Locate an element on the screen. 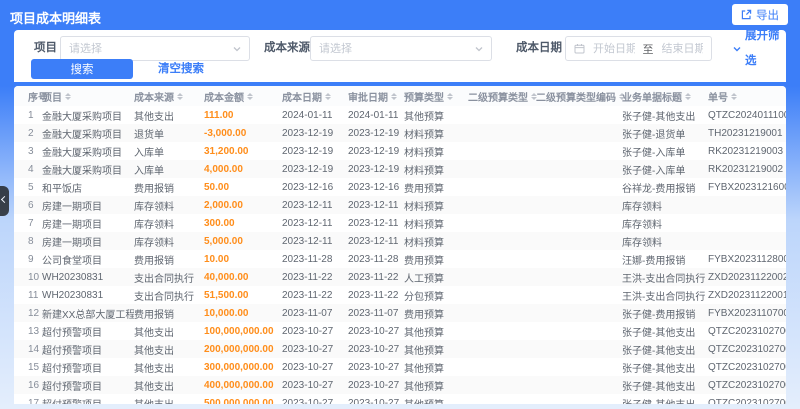  cell-approval-date: 2024-01-11 is located at coordinates (373, 115).